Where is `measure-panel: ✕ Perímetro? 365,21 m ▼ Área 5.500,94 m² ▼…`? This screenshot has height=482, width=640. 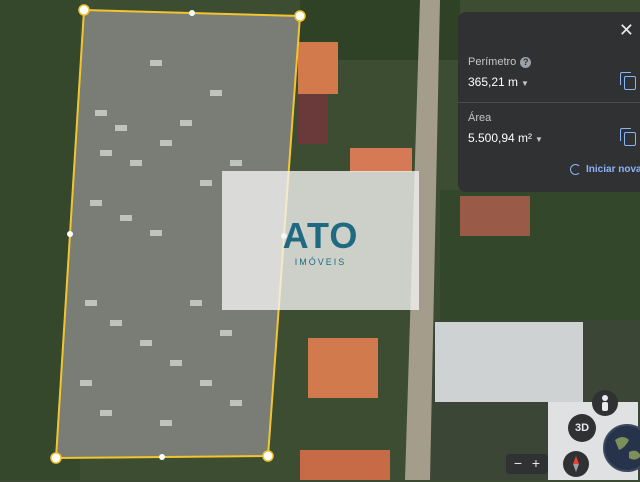 measure-panel: ✕ Perímetro? 365,21 m ▼ Área 5.500,94 m² ▼… is located at coordinates (549, 102).